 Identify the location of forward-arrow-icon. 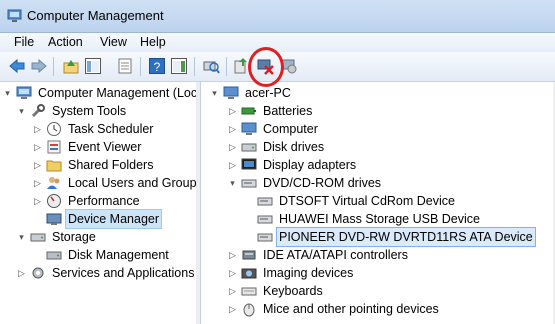
(39, 66).